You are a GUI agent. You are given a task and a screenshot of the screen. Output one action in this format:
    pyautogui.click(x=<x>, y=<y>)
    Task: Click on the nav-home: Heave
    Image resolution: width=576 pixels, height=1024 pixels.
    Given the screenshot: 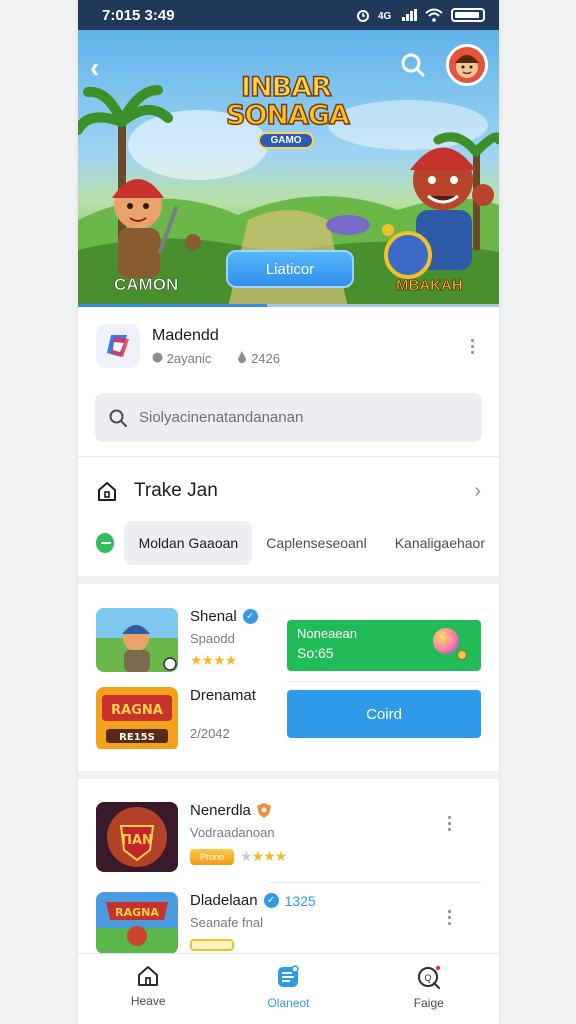 What is the action you would take?
    pyautogui.click(x=148, y=989)
    